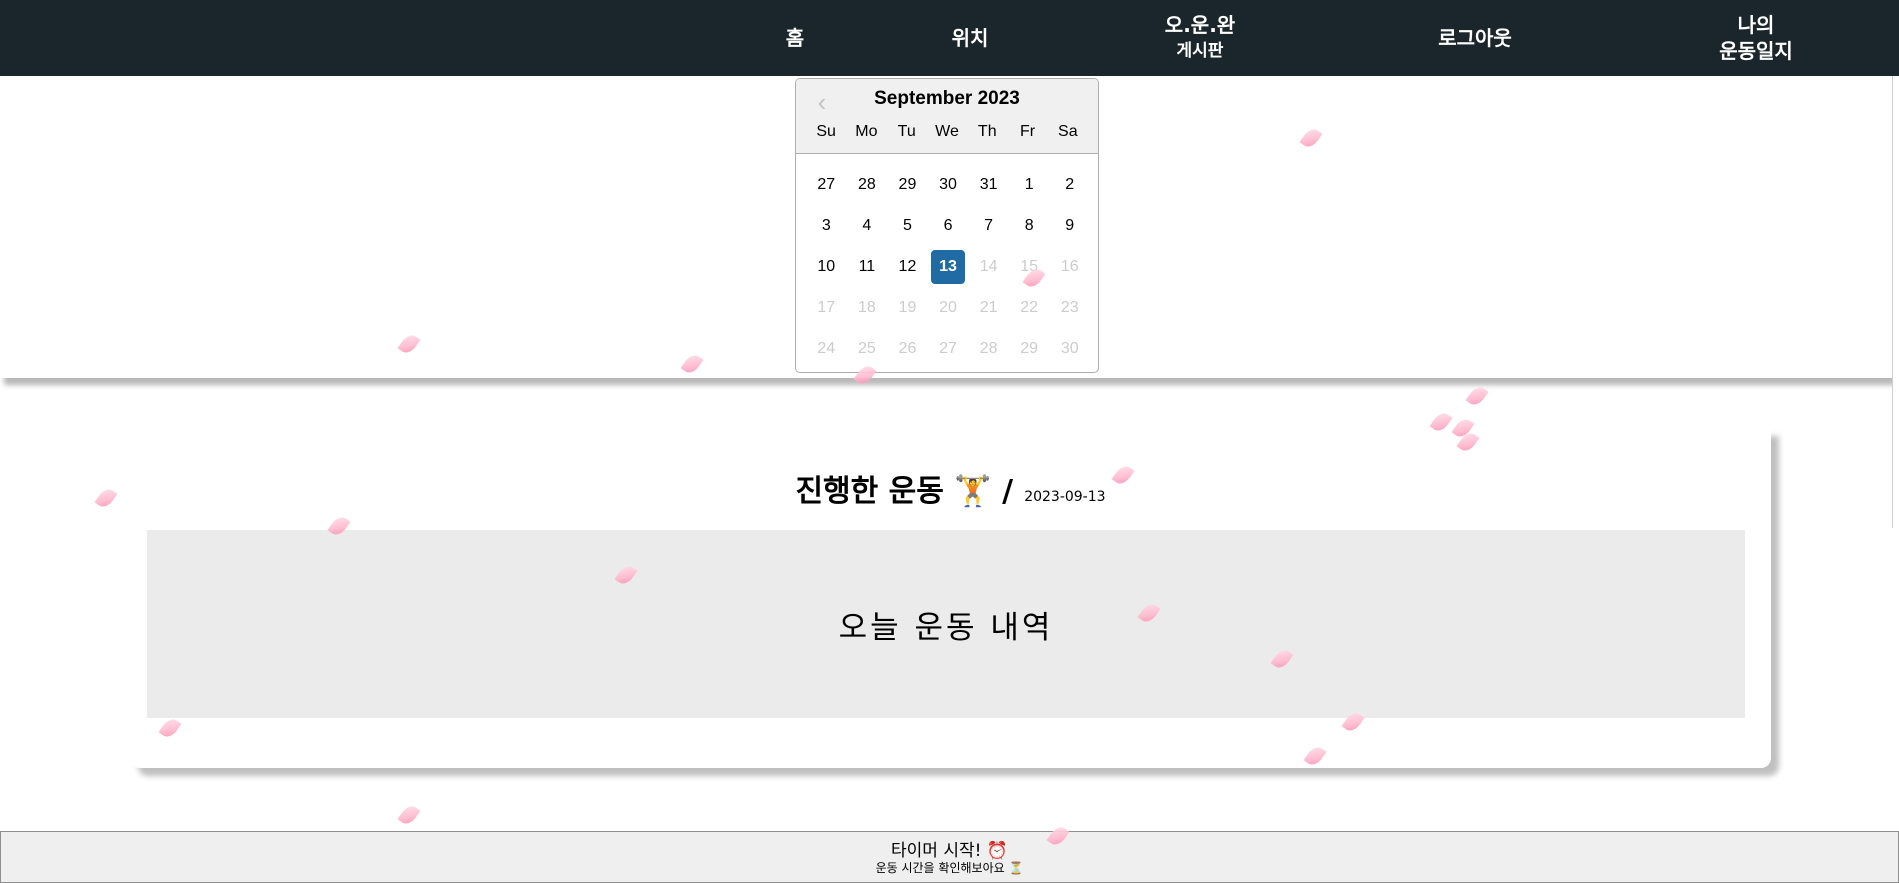  I want to click on day-cell-disabled: 22, so click(1029, 307).